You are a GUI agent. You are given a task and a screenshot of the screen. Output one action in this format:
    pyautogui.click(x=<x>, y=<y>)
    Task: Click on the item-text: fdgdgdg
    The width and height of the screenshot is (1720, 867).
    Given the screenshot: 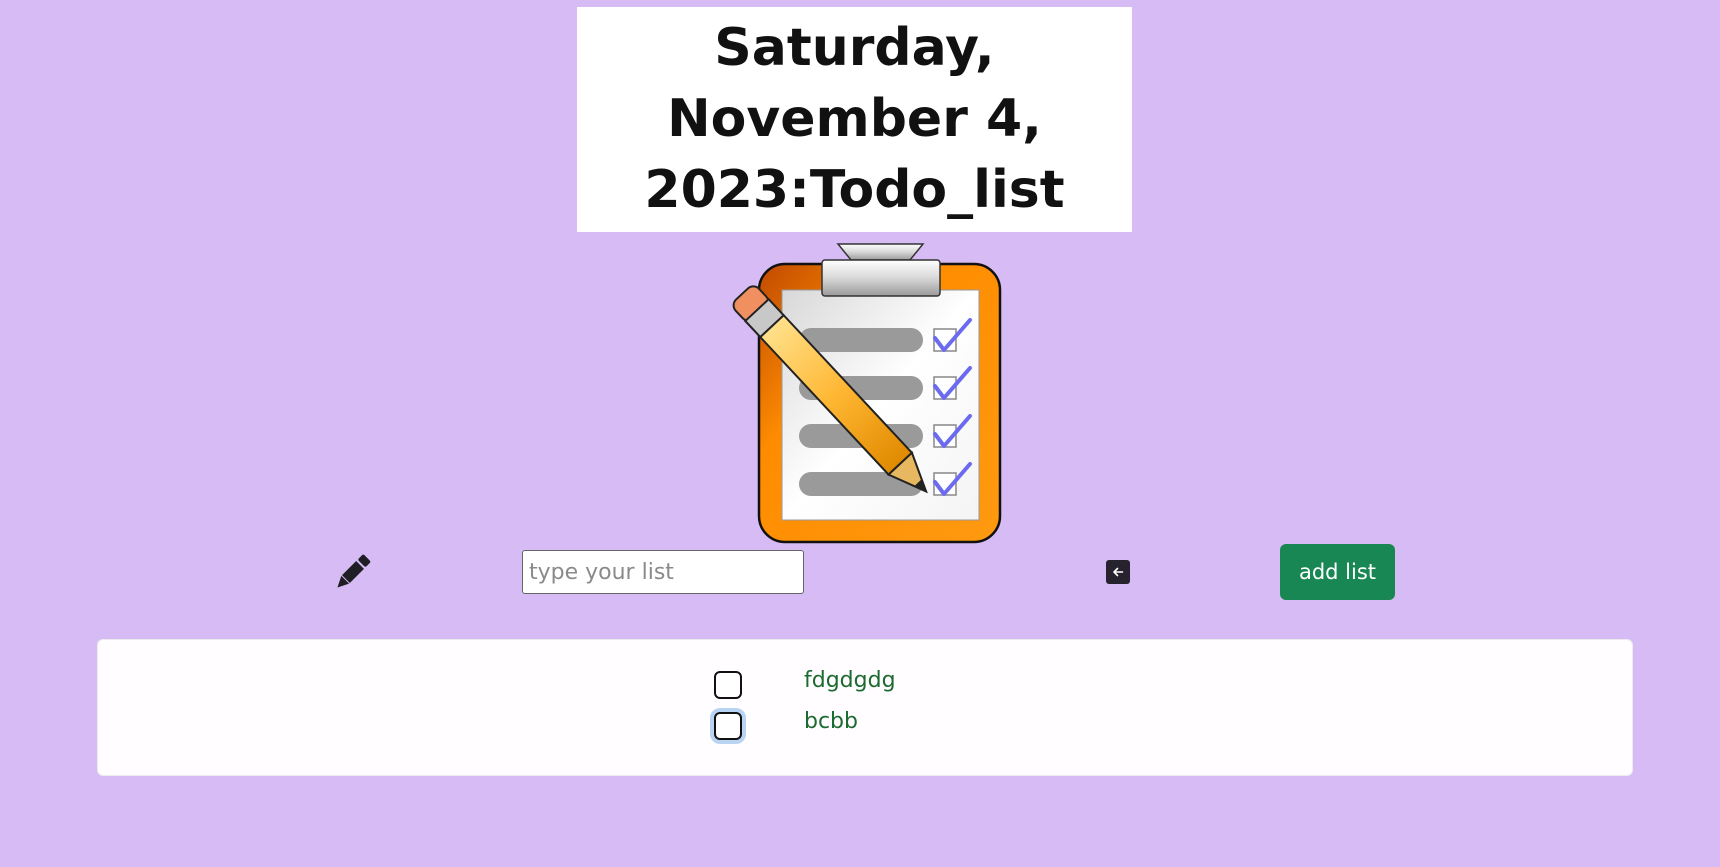 What is the action you would take?
    pyautogui.click(x=850, y=680)
    